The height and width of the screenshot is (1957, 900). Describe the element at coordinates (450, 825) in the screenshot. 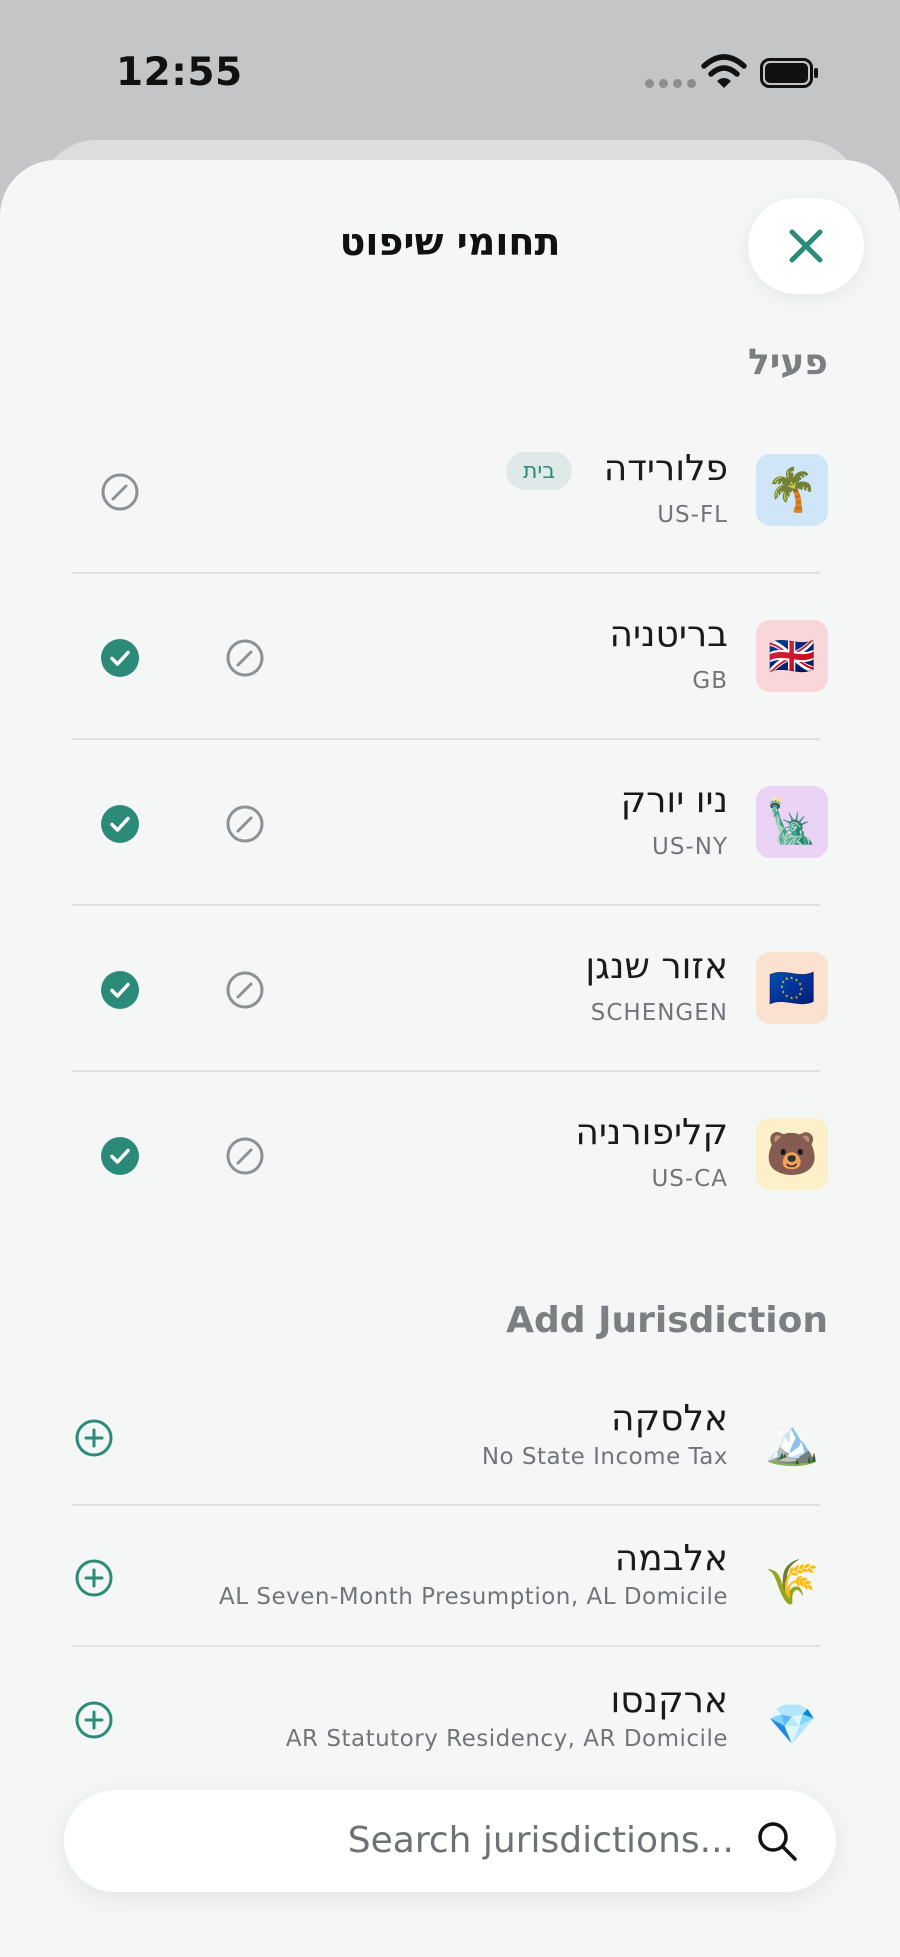

I see `active-jurisdiction-row: 🗽 ניו יורק US-NY` at that location.